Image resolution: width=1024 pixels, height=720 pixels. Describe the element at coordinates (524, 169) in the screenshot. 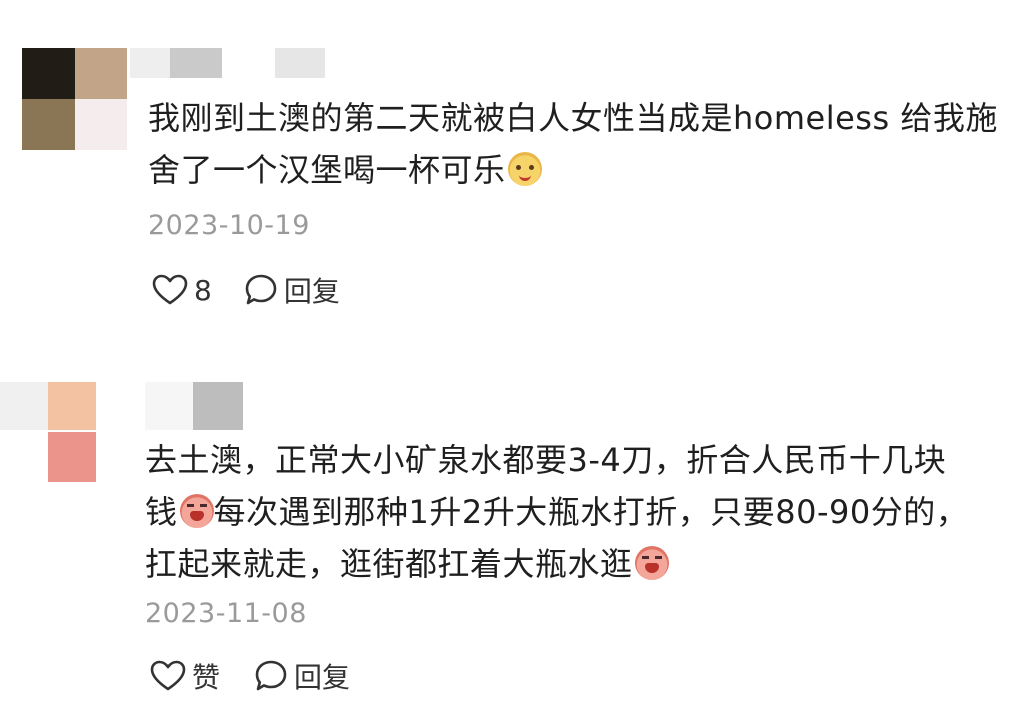

I see `smiling-fruit-emoji-icon` at that location.